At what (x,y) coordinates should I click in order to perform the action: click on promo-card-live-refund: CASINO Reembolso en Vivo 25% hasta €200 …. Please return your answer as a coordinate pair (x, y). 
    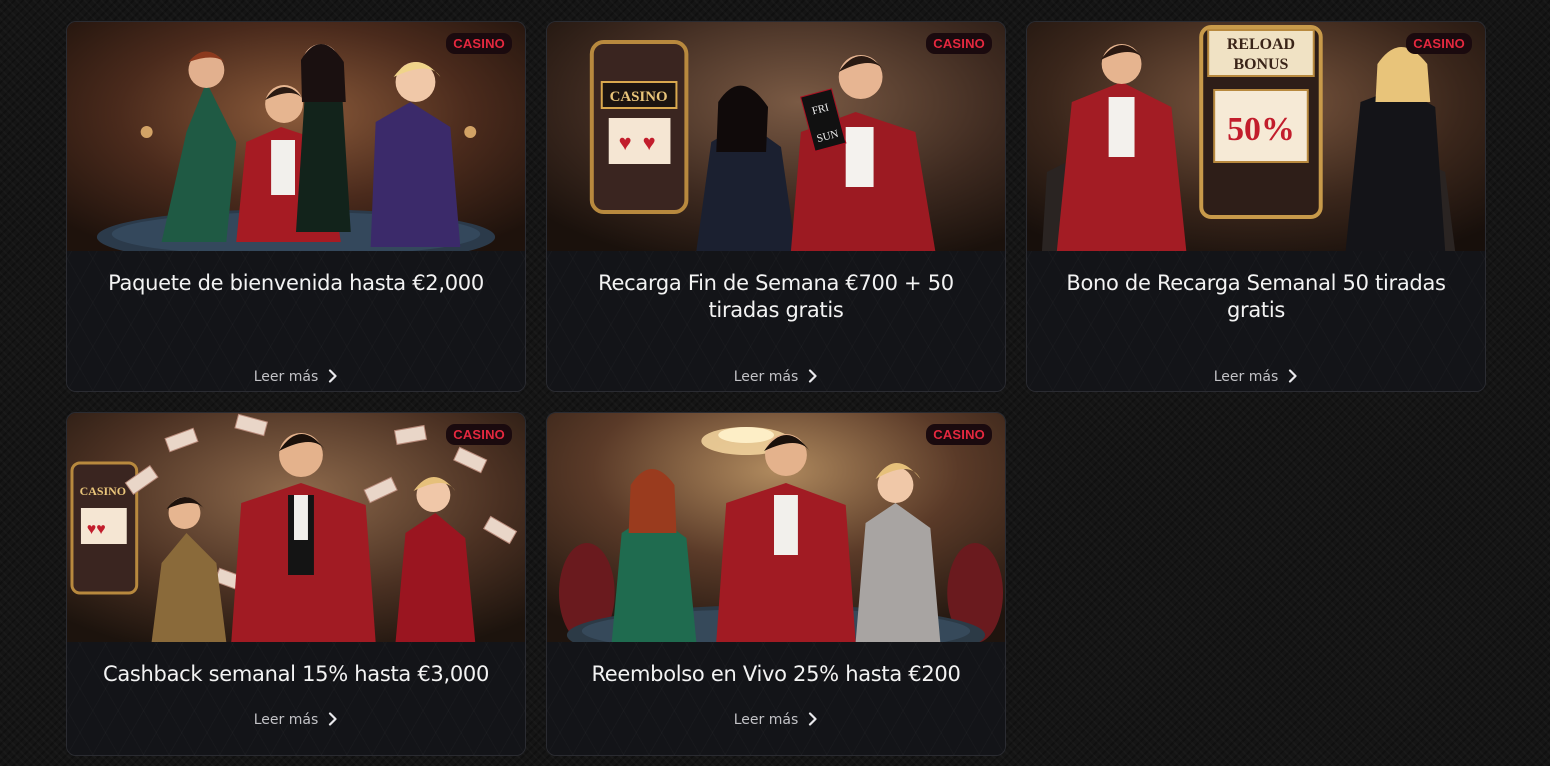
    Looking at the image, I should click on (776, 584).